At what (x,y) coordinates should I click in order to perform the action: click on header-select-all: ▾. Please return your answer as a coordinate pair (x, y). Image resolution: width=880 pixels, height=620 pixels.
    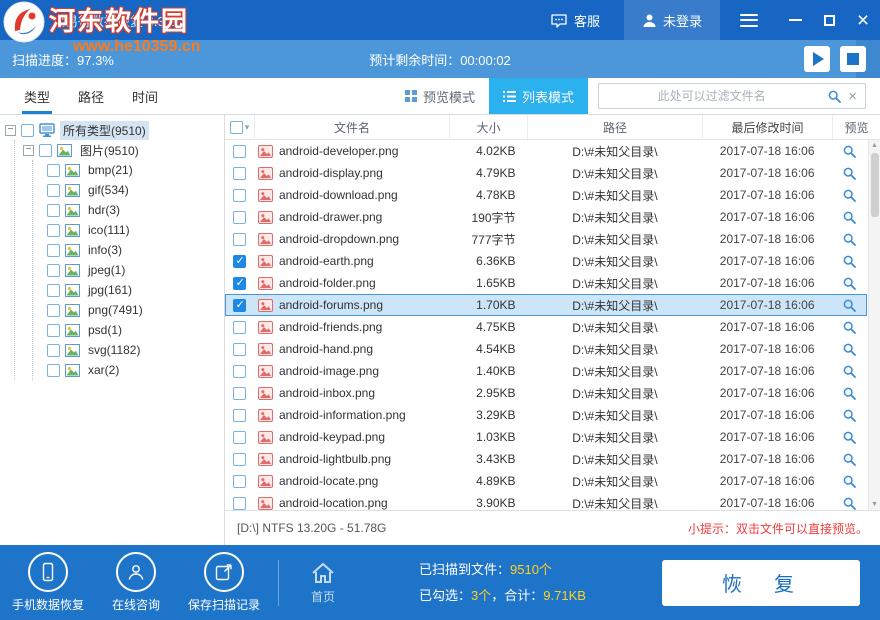
    Looking at the image, I should click on (240, 127).